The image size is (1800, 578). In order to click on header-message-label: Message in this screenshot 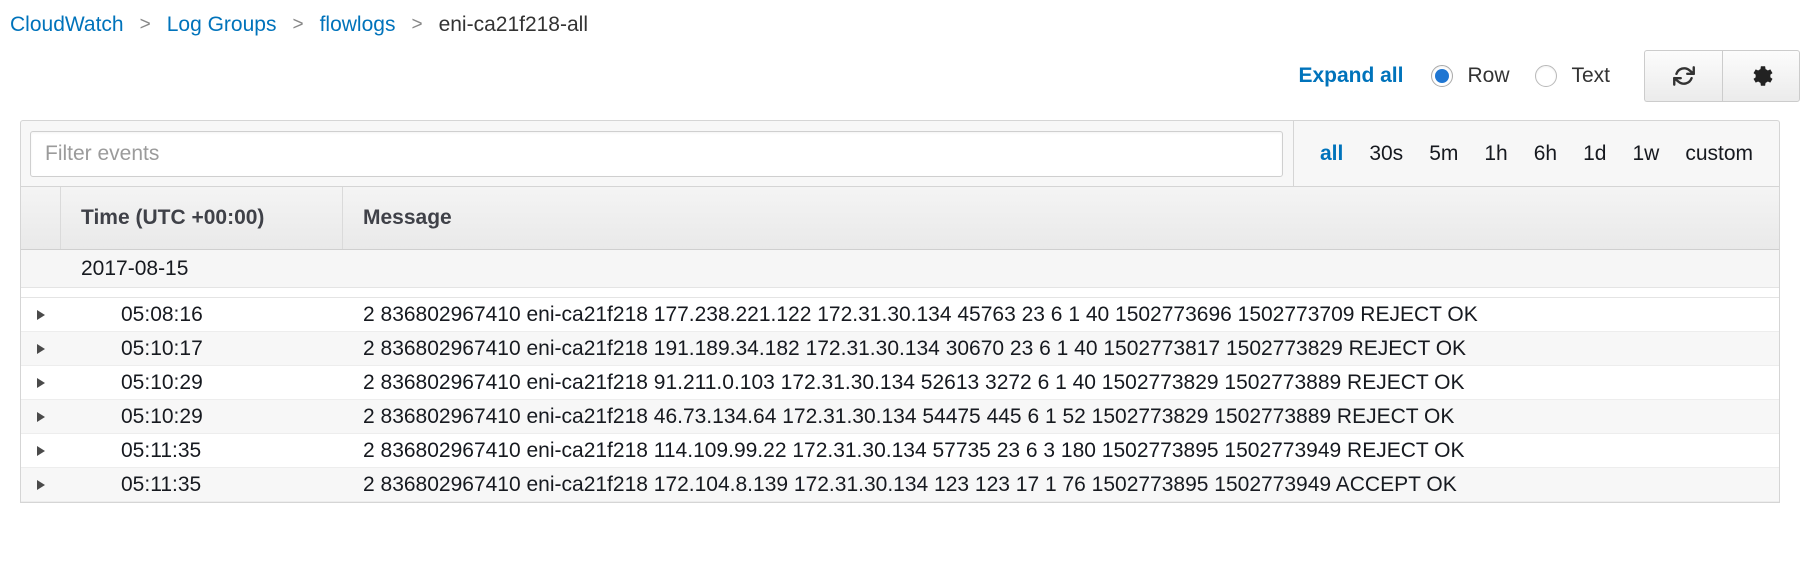, I will do `click(407, 217)`.